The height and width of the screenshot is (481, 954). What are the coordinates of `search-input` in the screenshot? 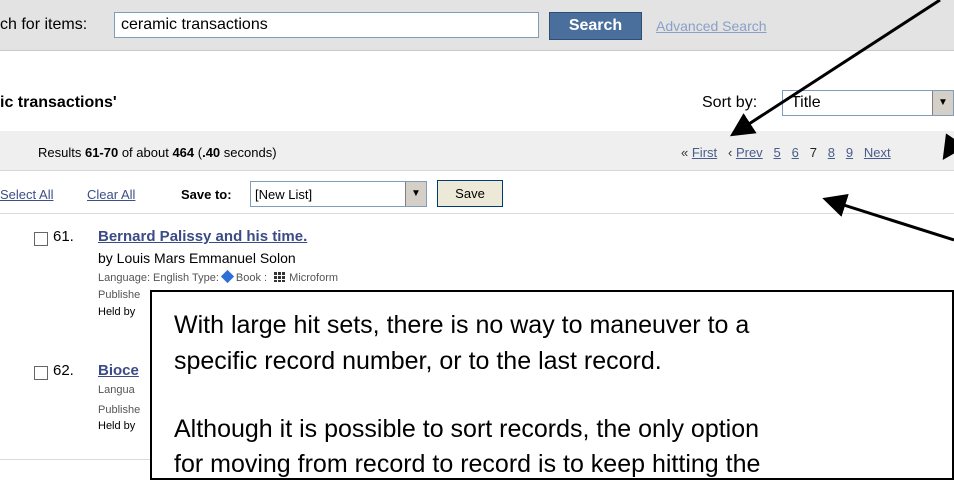 It's located at (326, 25).